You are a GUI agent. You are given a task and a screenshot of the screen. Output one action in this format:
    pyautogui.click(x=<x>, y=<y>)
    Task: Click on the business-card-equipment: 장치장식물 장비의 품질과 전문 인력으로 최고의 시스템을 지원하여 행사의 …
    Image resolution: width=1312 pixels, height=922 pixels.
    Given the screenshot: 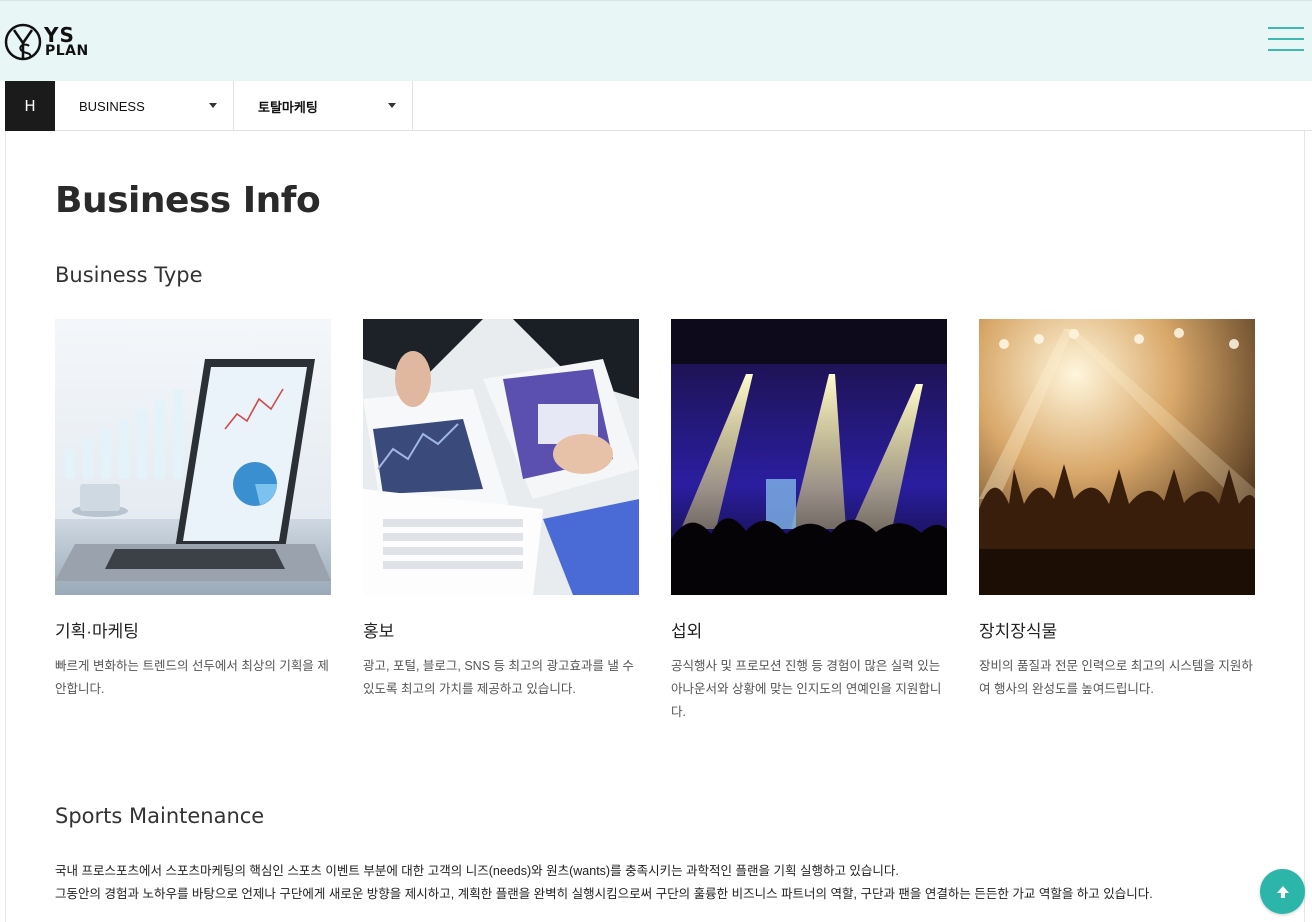 What is the action you would take?
    pyautogui.click(x=1117, y=510)
    